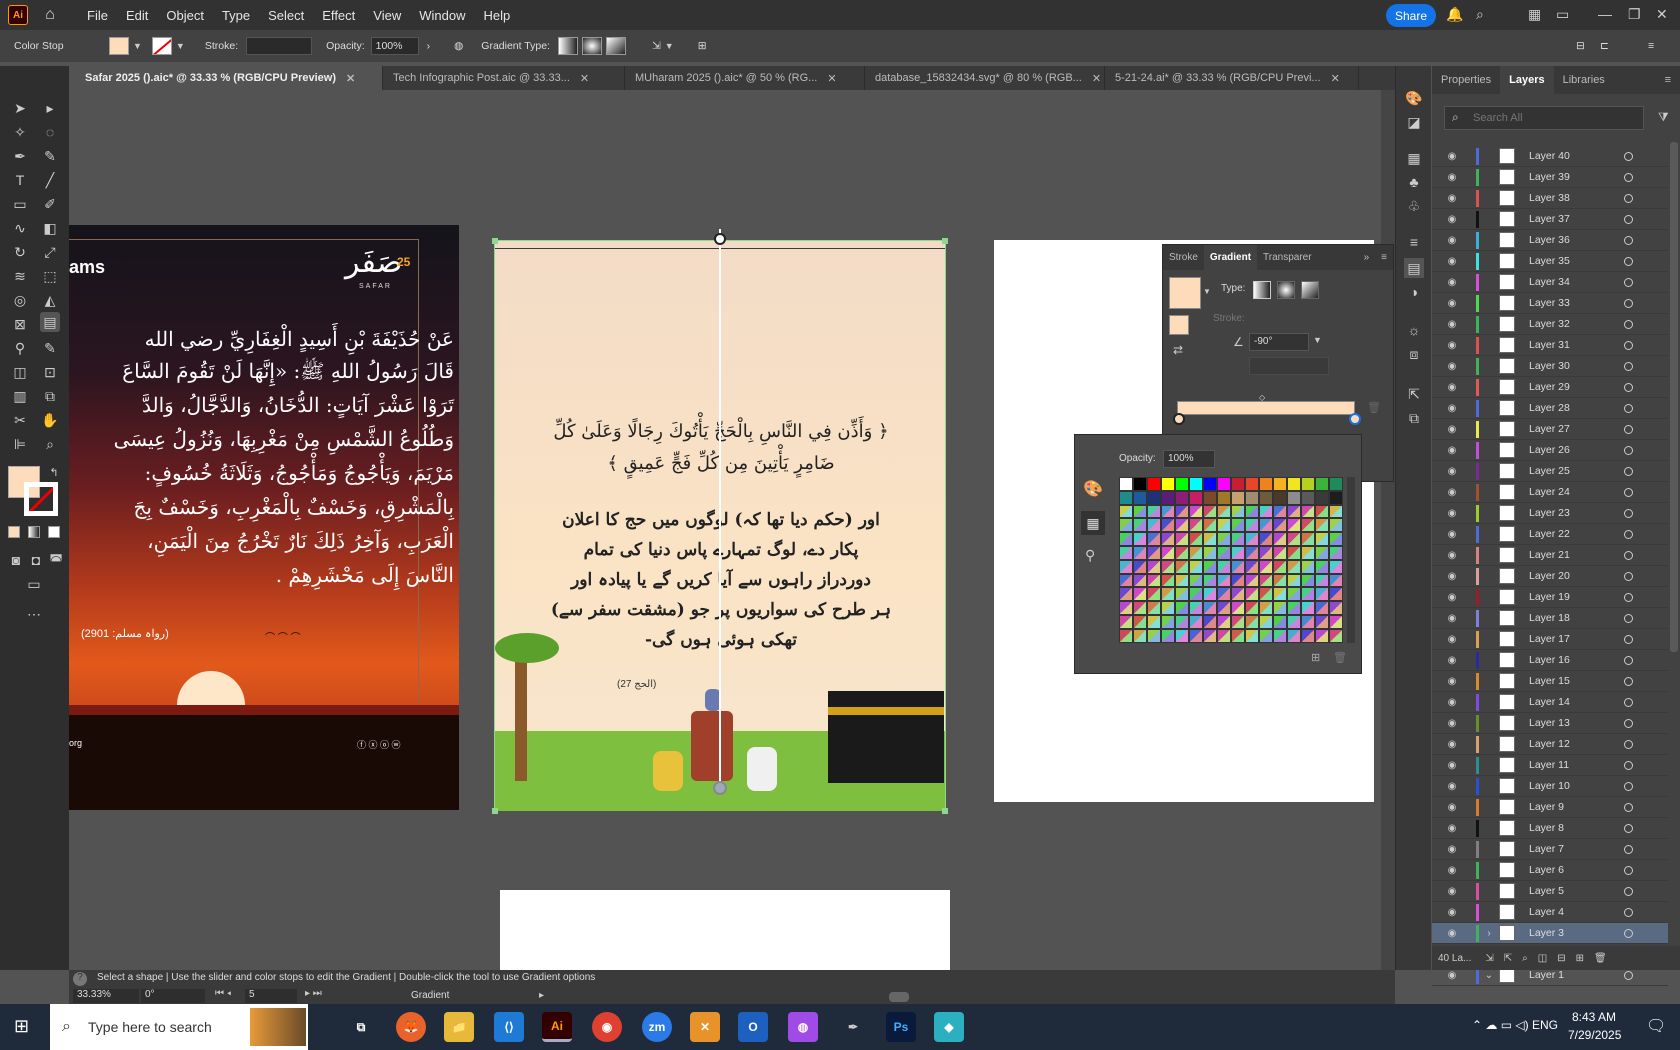 The image size is (1680, 1050). I want to click on perspective-grid-icon: ◭, so click(50, 300).